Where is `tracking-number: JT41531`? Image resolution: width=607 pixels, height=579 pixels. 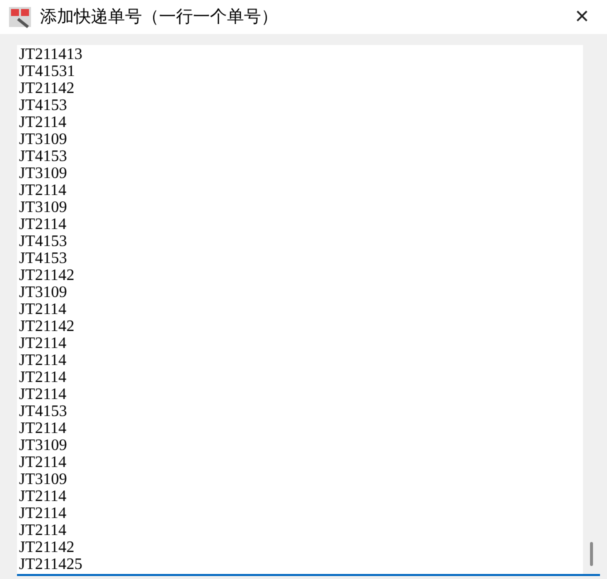
tracking-number: JT41531 is located at coordinates (47, 71).